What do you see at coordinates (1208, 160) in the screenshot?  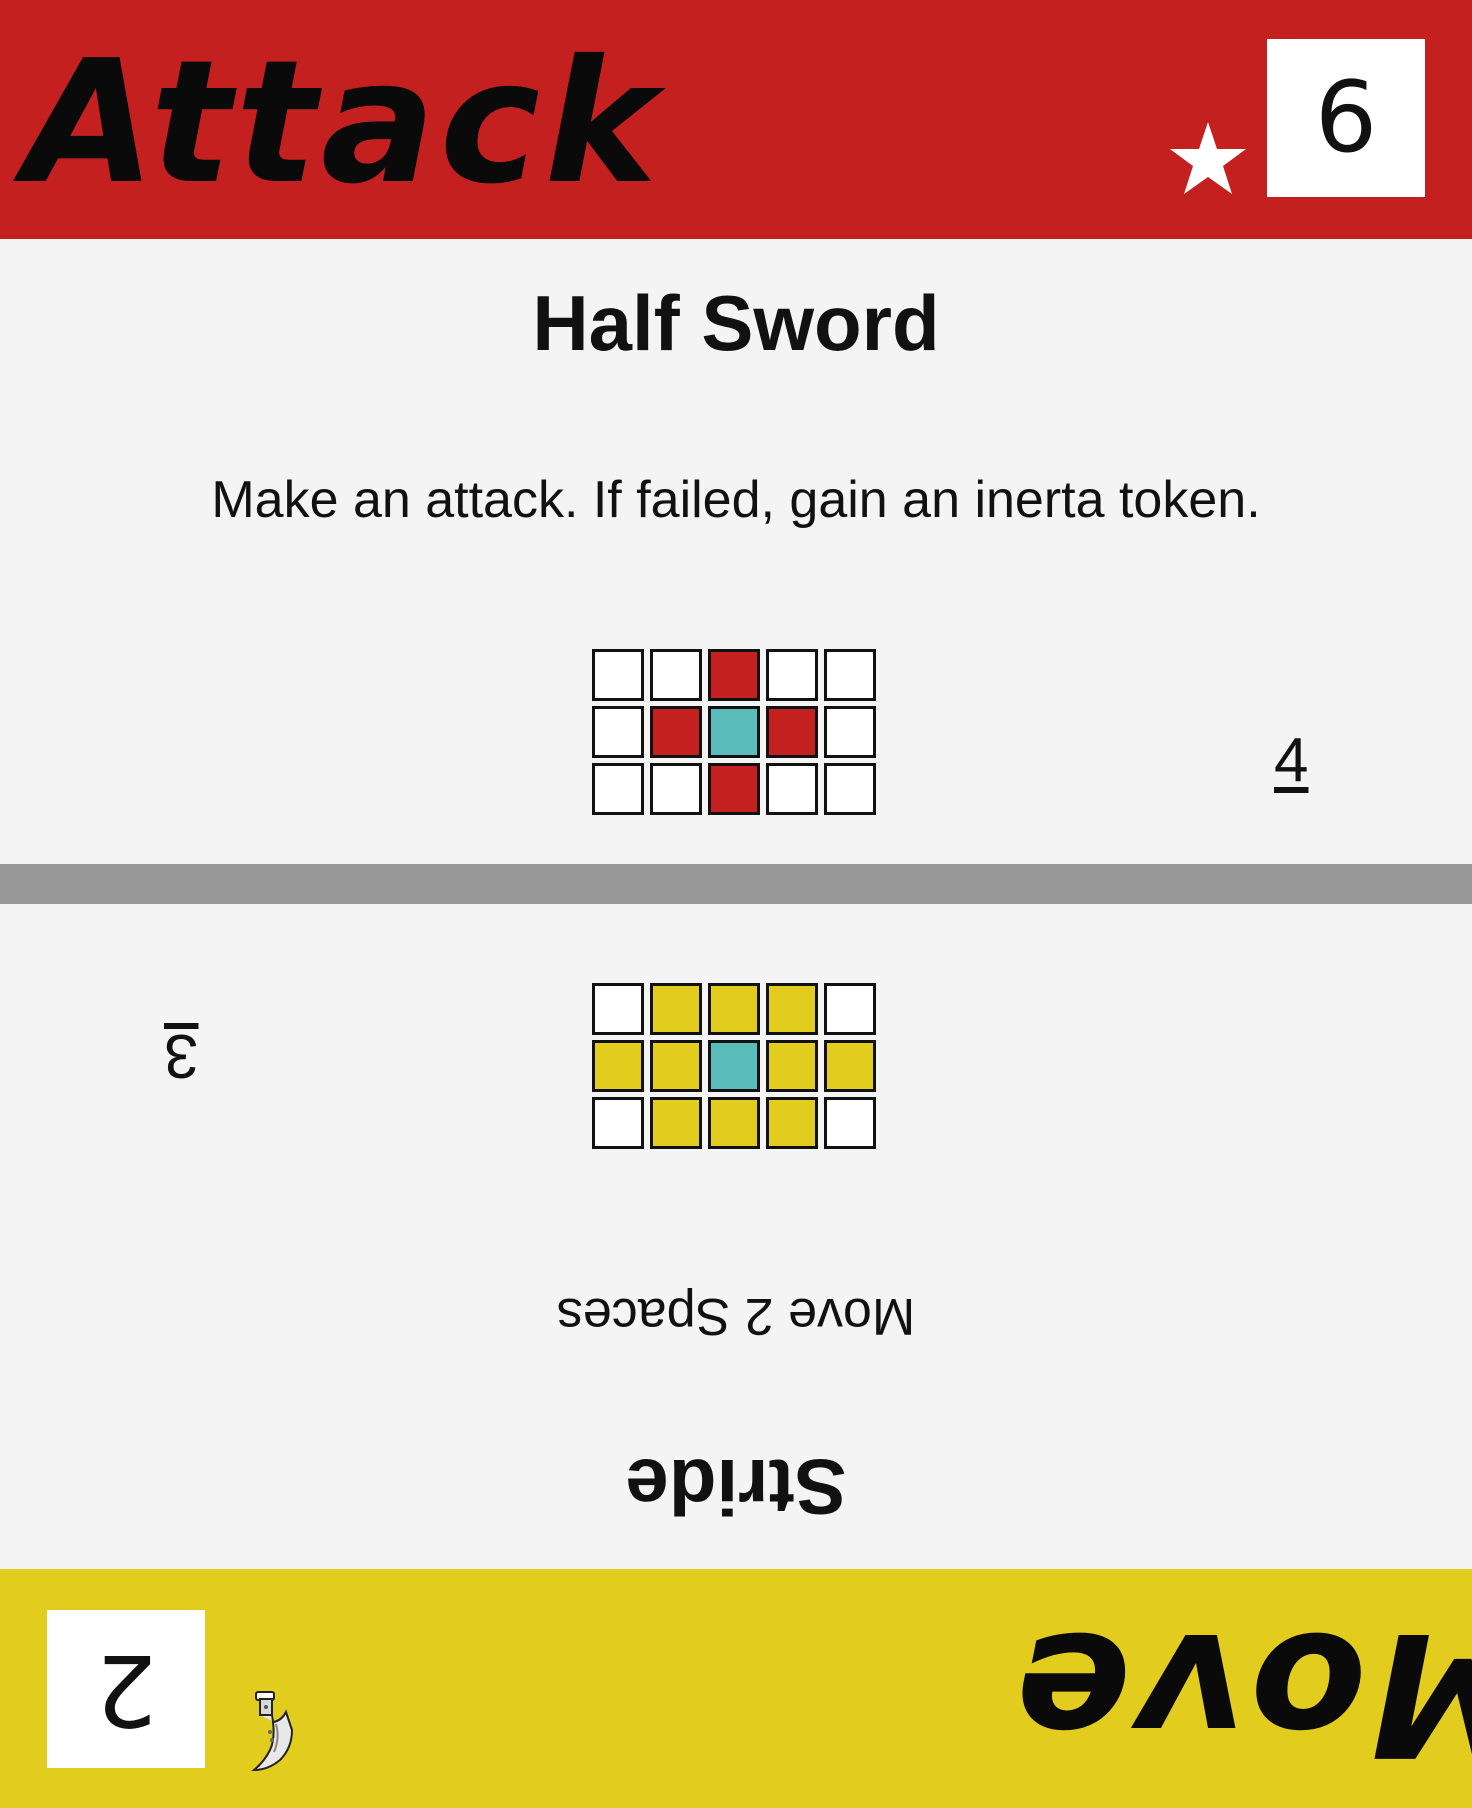 I see `star-icon` at bounding box center [1208, 160].